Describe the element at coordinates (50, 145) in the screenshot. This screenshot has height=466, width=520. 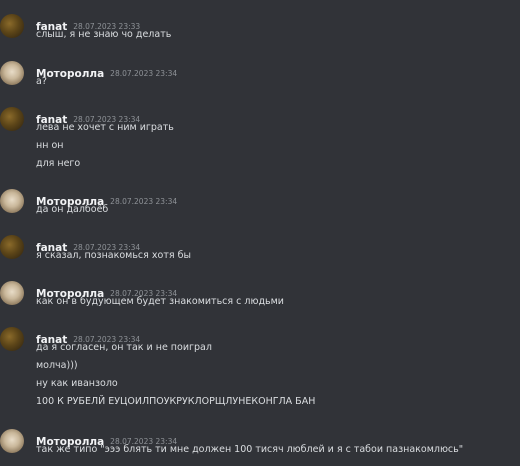
I see `message-text: нн он` at that location.